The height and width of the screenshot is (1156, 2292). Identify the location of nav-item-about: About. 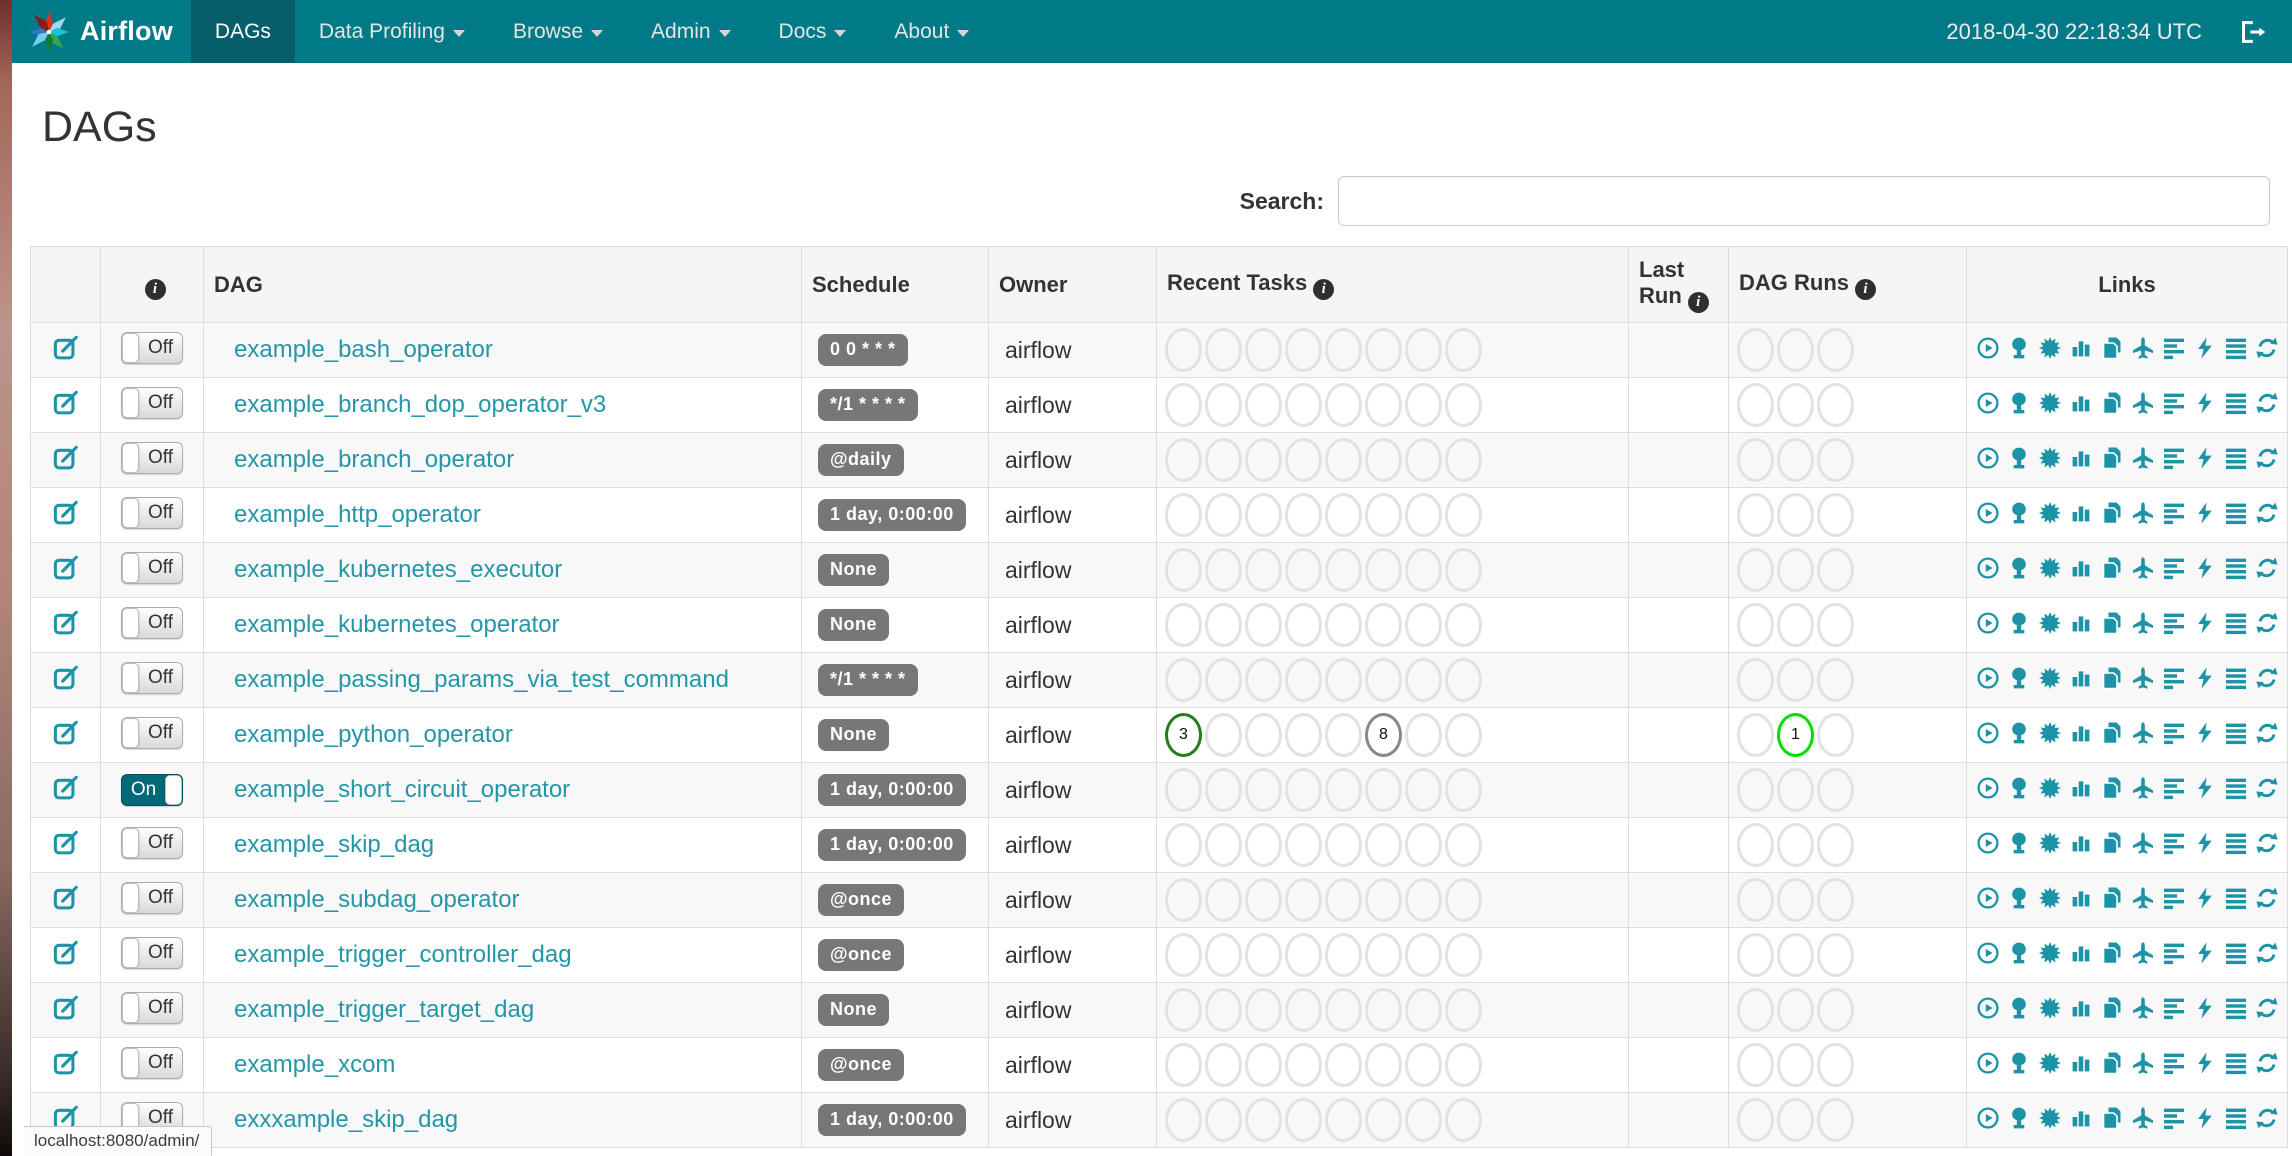
(931, 31).